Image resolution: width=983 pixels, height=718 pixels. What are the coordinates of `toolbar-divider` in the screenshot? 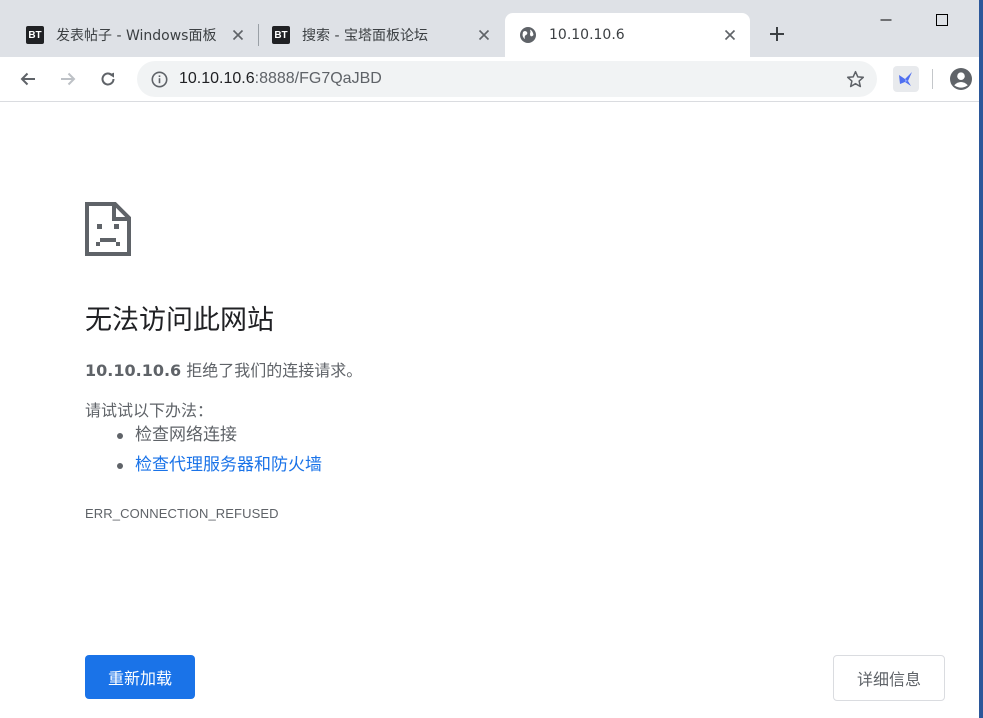 It's located at (932, 79).